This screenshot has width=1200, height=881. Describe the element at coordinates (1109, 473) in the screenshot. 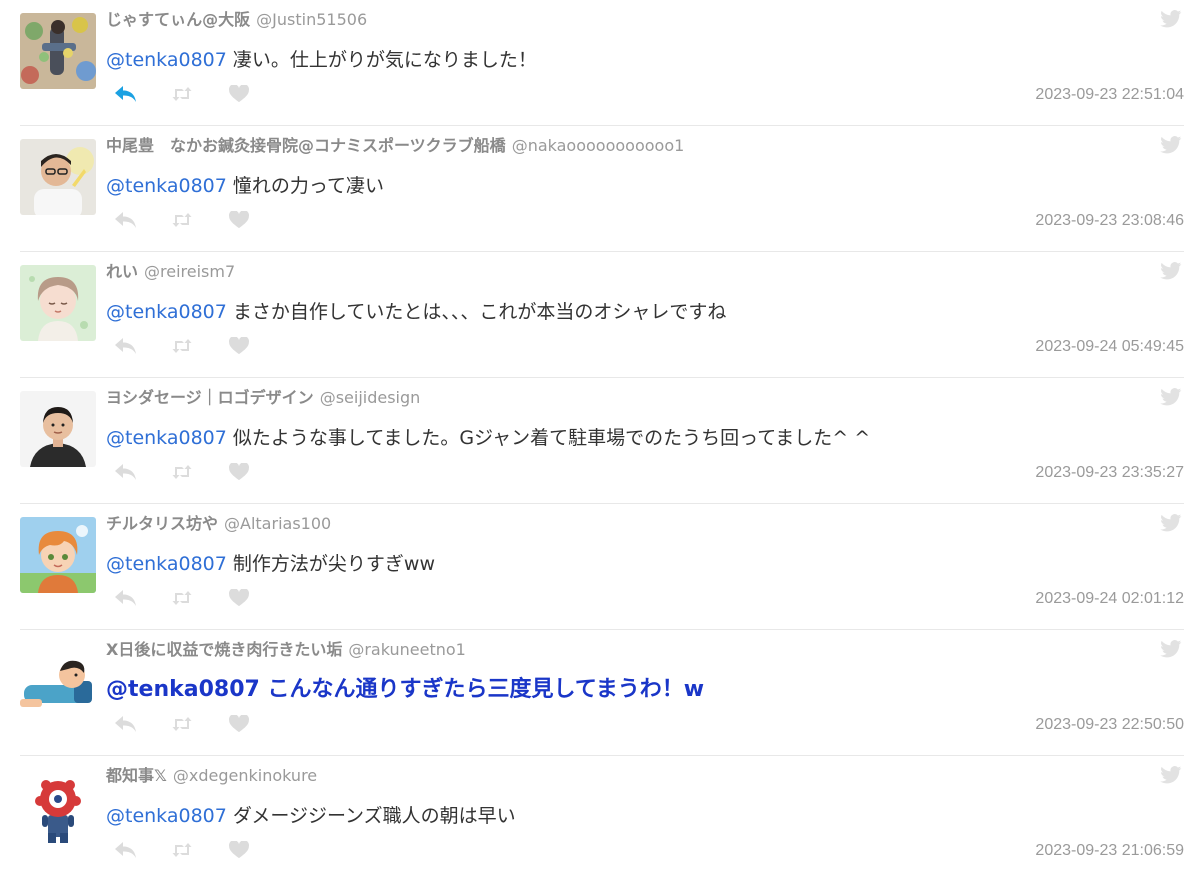

I see `tweet-timestamp: 2023-09-23 23:35:27` at that location.